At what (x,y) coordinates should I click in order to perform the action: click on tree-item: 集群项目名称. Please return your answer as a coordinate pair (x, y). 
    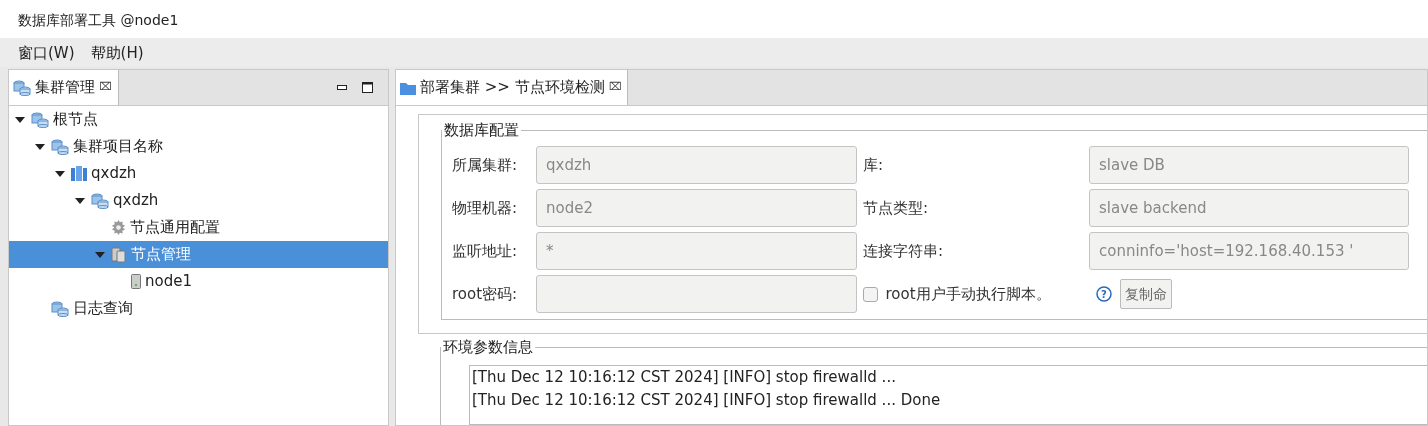
    Looking at the image, I should click on (198, 146).